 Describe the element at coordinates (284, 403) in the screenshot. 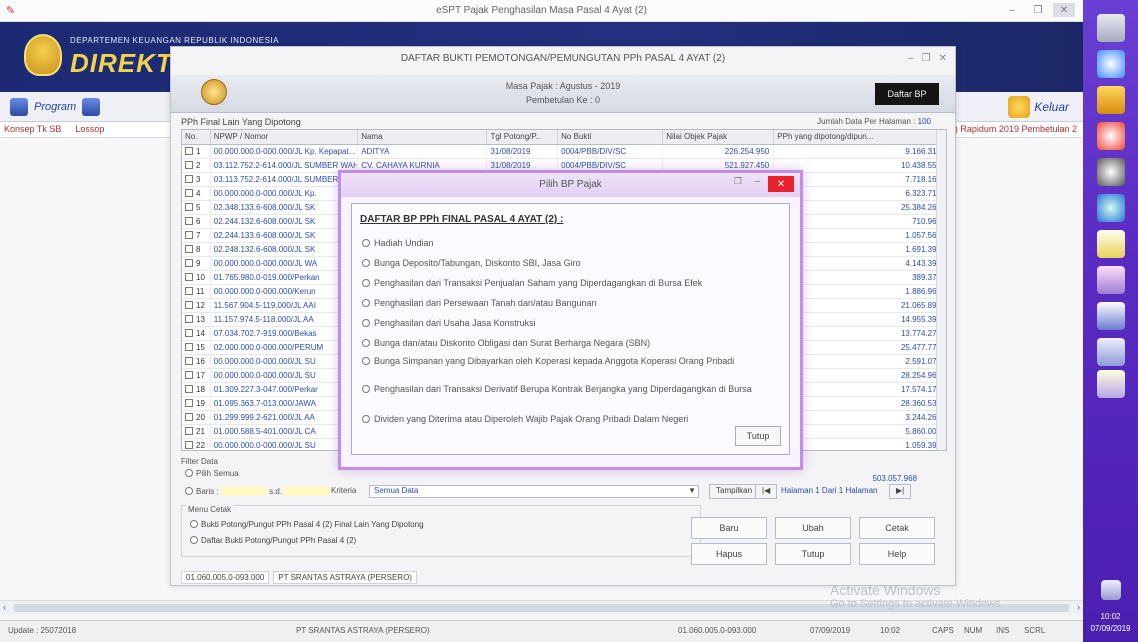

I see `table-cell: 01.095.363.7-013.000/JAWA` at that location.